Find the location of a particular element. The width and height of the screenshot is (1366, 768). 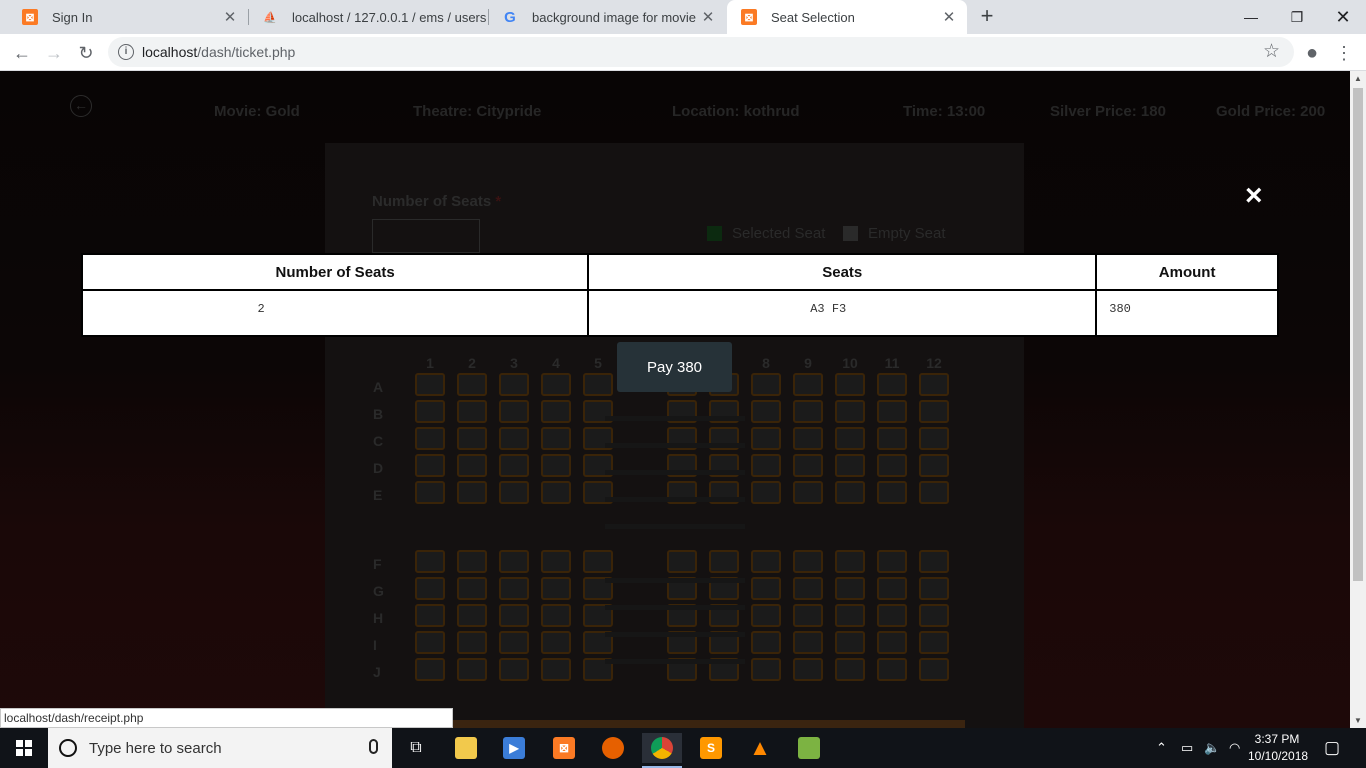

sublime-text-icon: S is located at coordinates (711, 748).